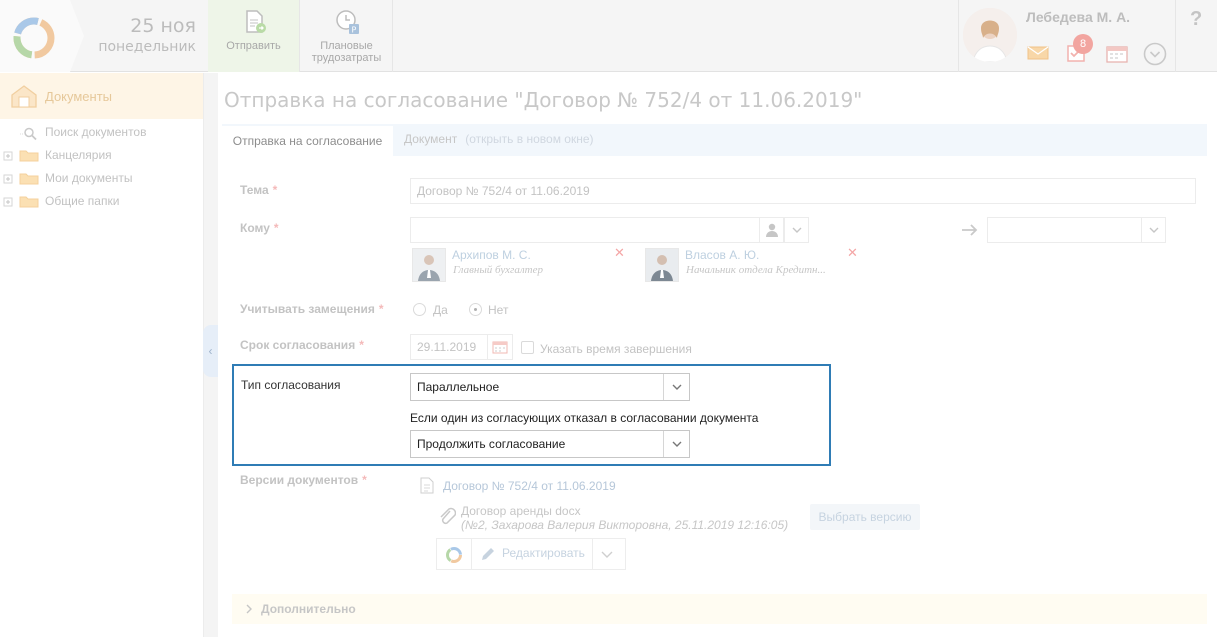 The width and height of the screenshot is (1217, 637). I want to click on recipient-position: Главный бухгалтер, so click(498, 270).